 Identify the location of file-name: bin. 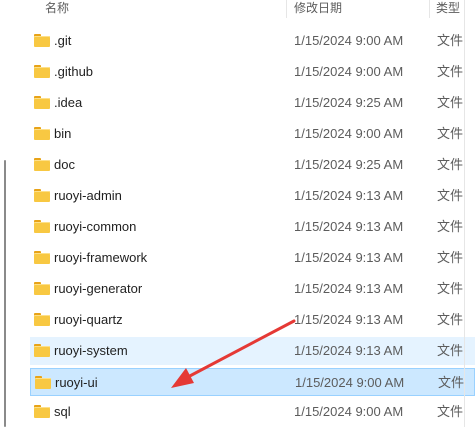
(63, 133).